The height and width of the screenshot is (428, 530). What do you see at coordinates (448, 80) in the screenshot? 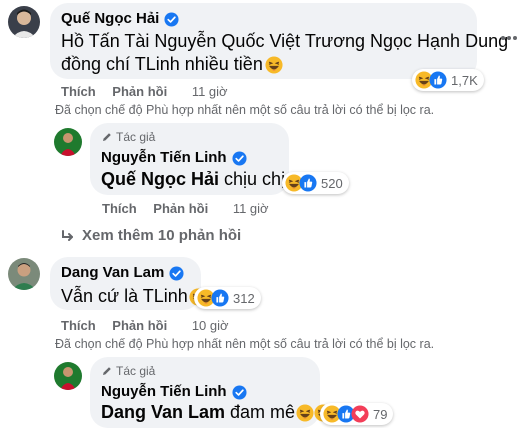
I see `reaction-summary: 1,7K` at bounding box center [448, 80].